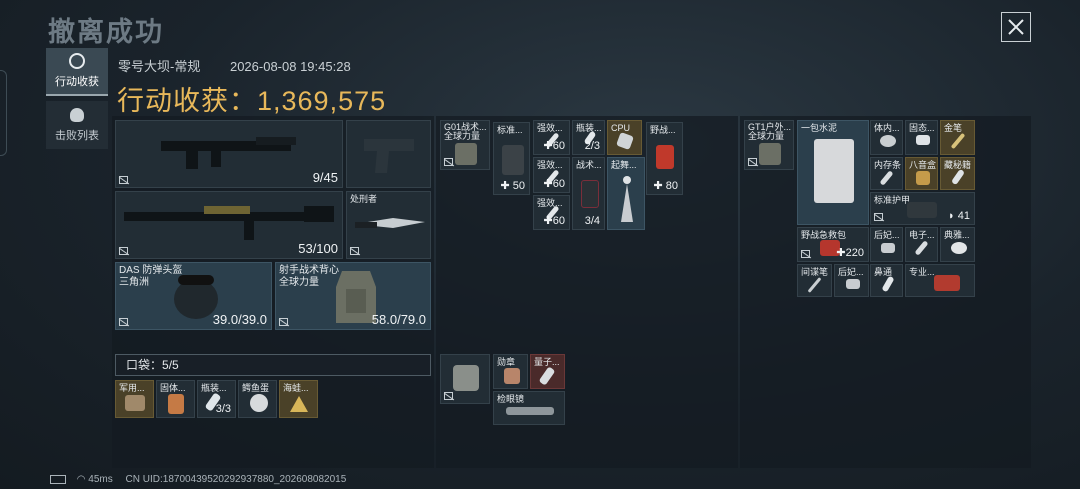 Image resolution: width=1080 pixels, height=489 pixels. I want to click on cpu-icon, so click(625, 141).